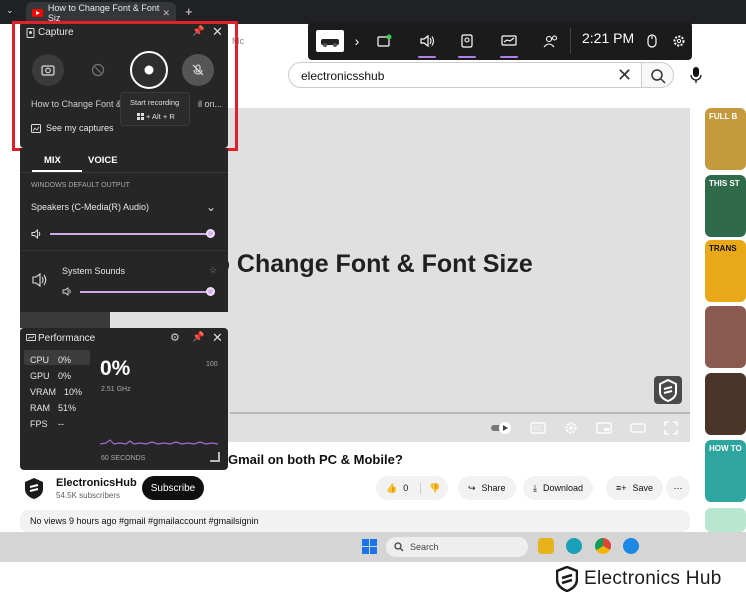 The height and width of the screenshot is (595, 746). What do you see at coordinates (725, 271) in the screenshot?
I see `recommended-thumbnail: TRANS` at bounding box center [725, 271].